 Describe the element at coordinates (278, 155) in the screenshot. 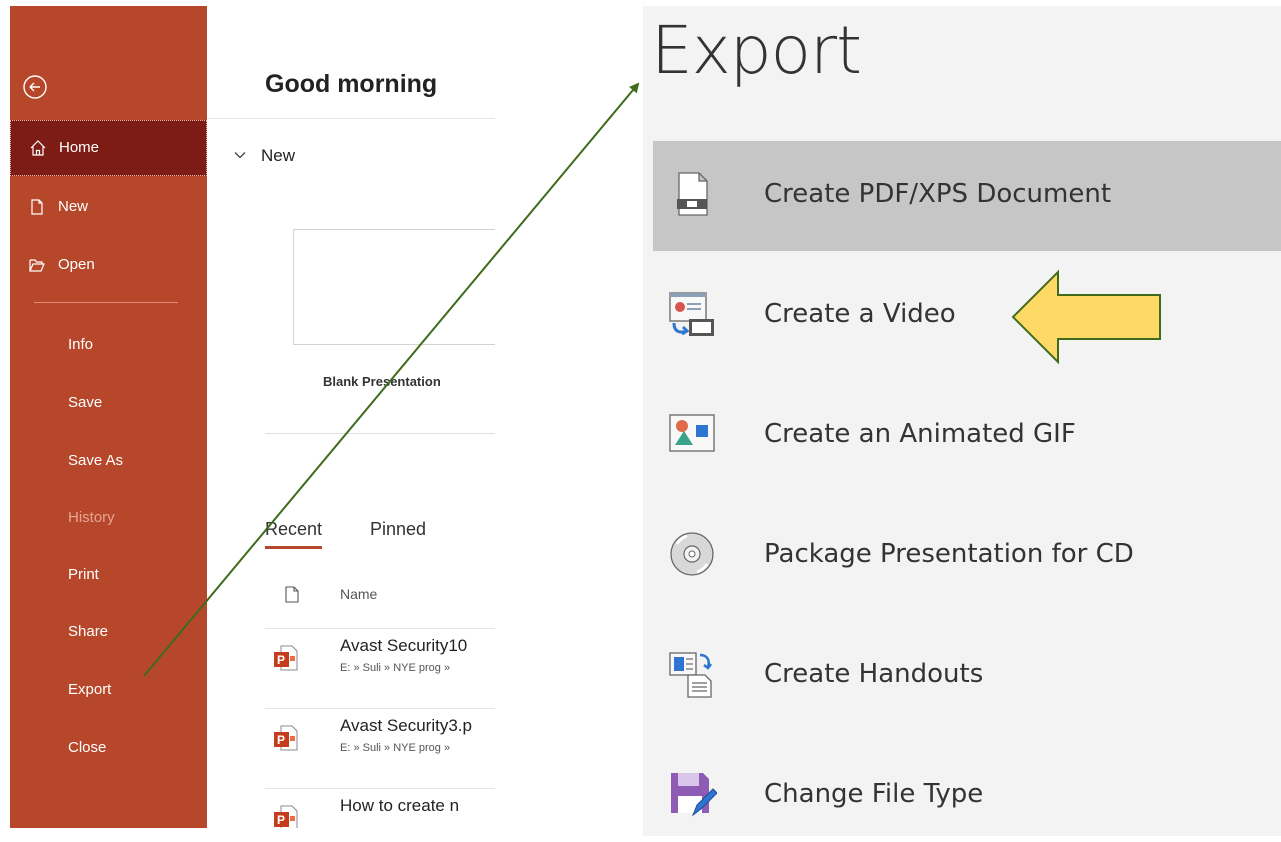

I see `new-section-label: New` at that location.